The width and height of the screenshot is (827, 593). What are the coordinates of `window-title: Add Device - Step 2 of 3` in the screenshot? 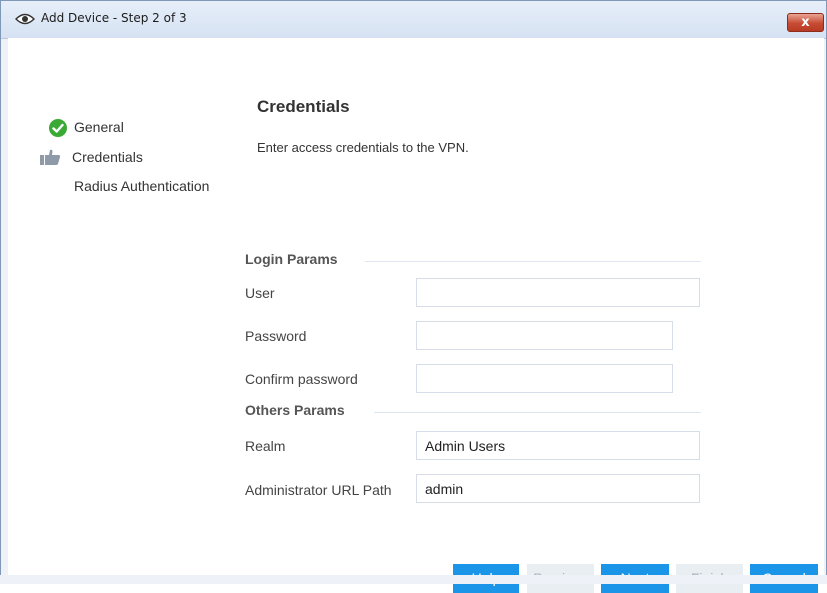 It's located at (114, 18).